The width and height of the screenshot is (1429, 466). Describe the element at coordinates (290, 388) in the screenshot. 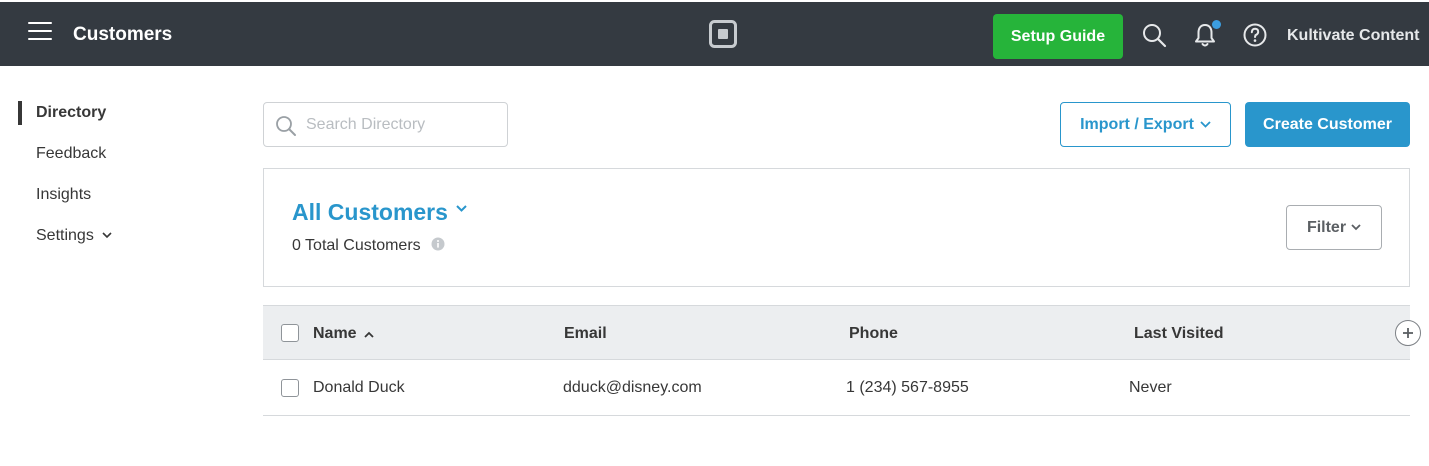

I see `row-checkbox` at that location.